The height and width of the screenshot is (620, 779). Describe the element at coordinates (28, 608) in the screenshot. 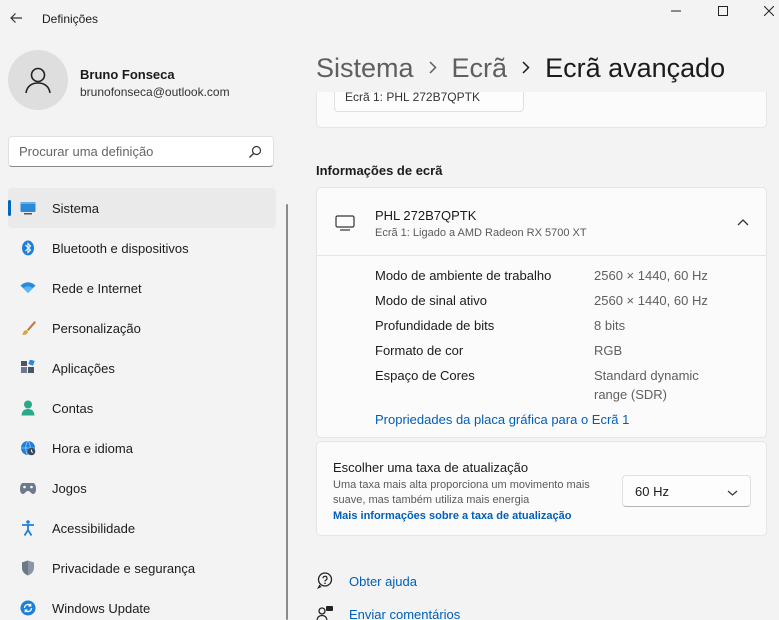

I see `update-icon` at that location.